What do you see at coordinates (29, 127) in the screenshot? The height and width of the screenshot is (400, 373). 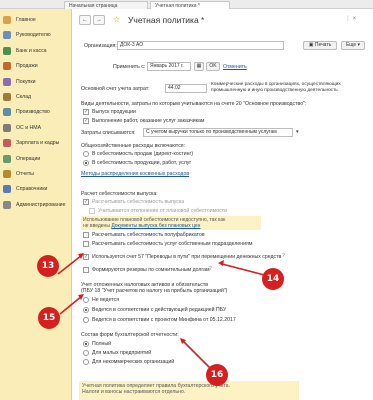 I see `sidebar-item-label: ОС и НМА` at bounding box center [29, 127].